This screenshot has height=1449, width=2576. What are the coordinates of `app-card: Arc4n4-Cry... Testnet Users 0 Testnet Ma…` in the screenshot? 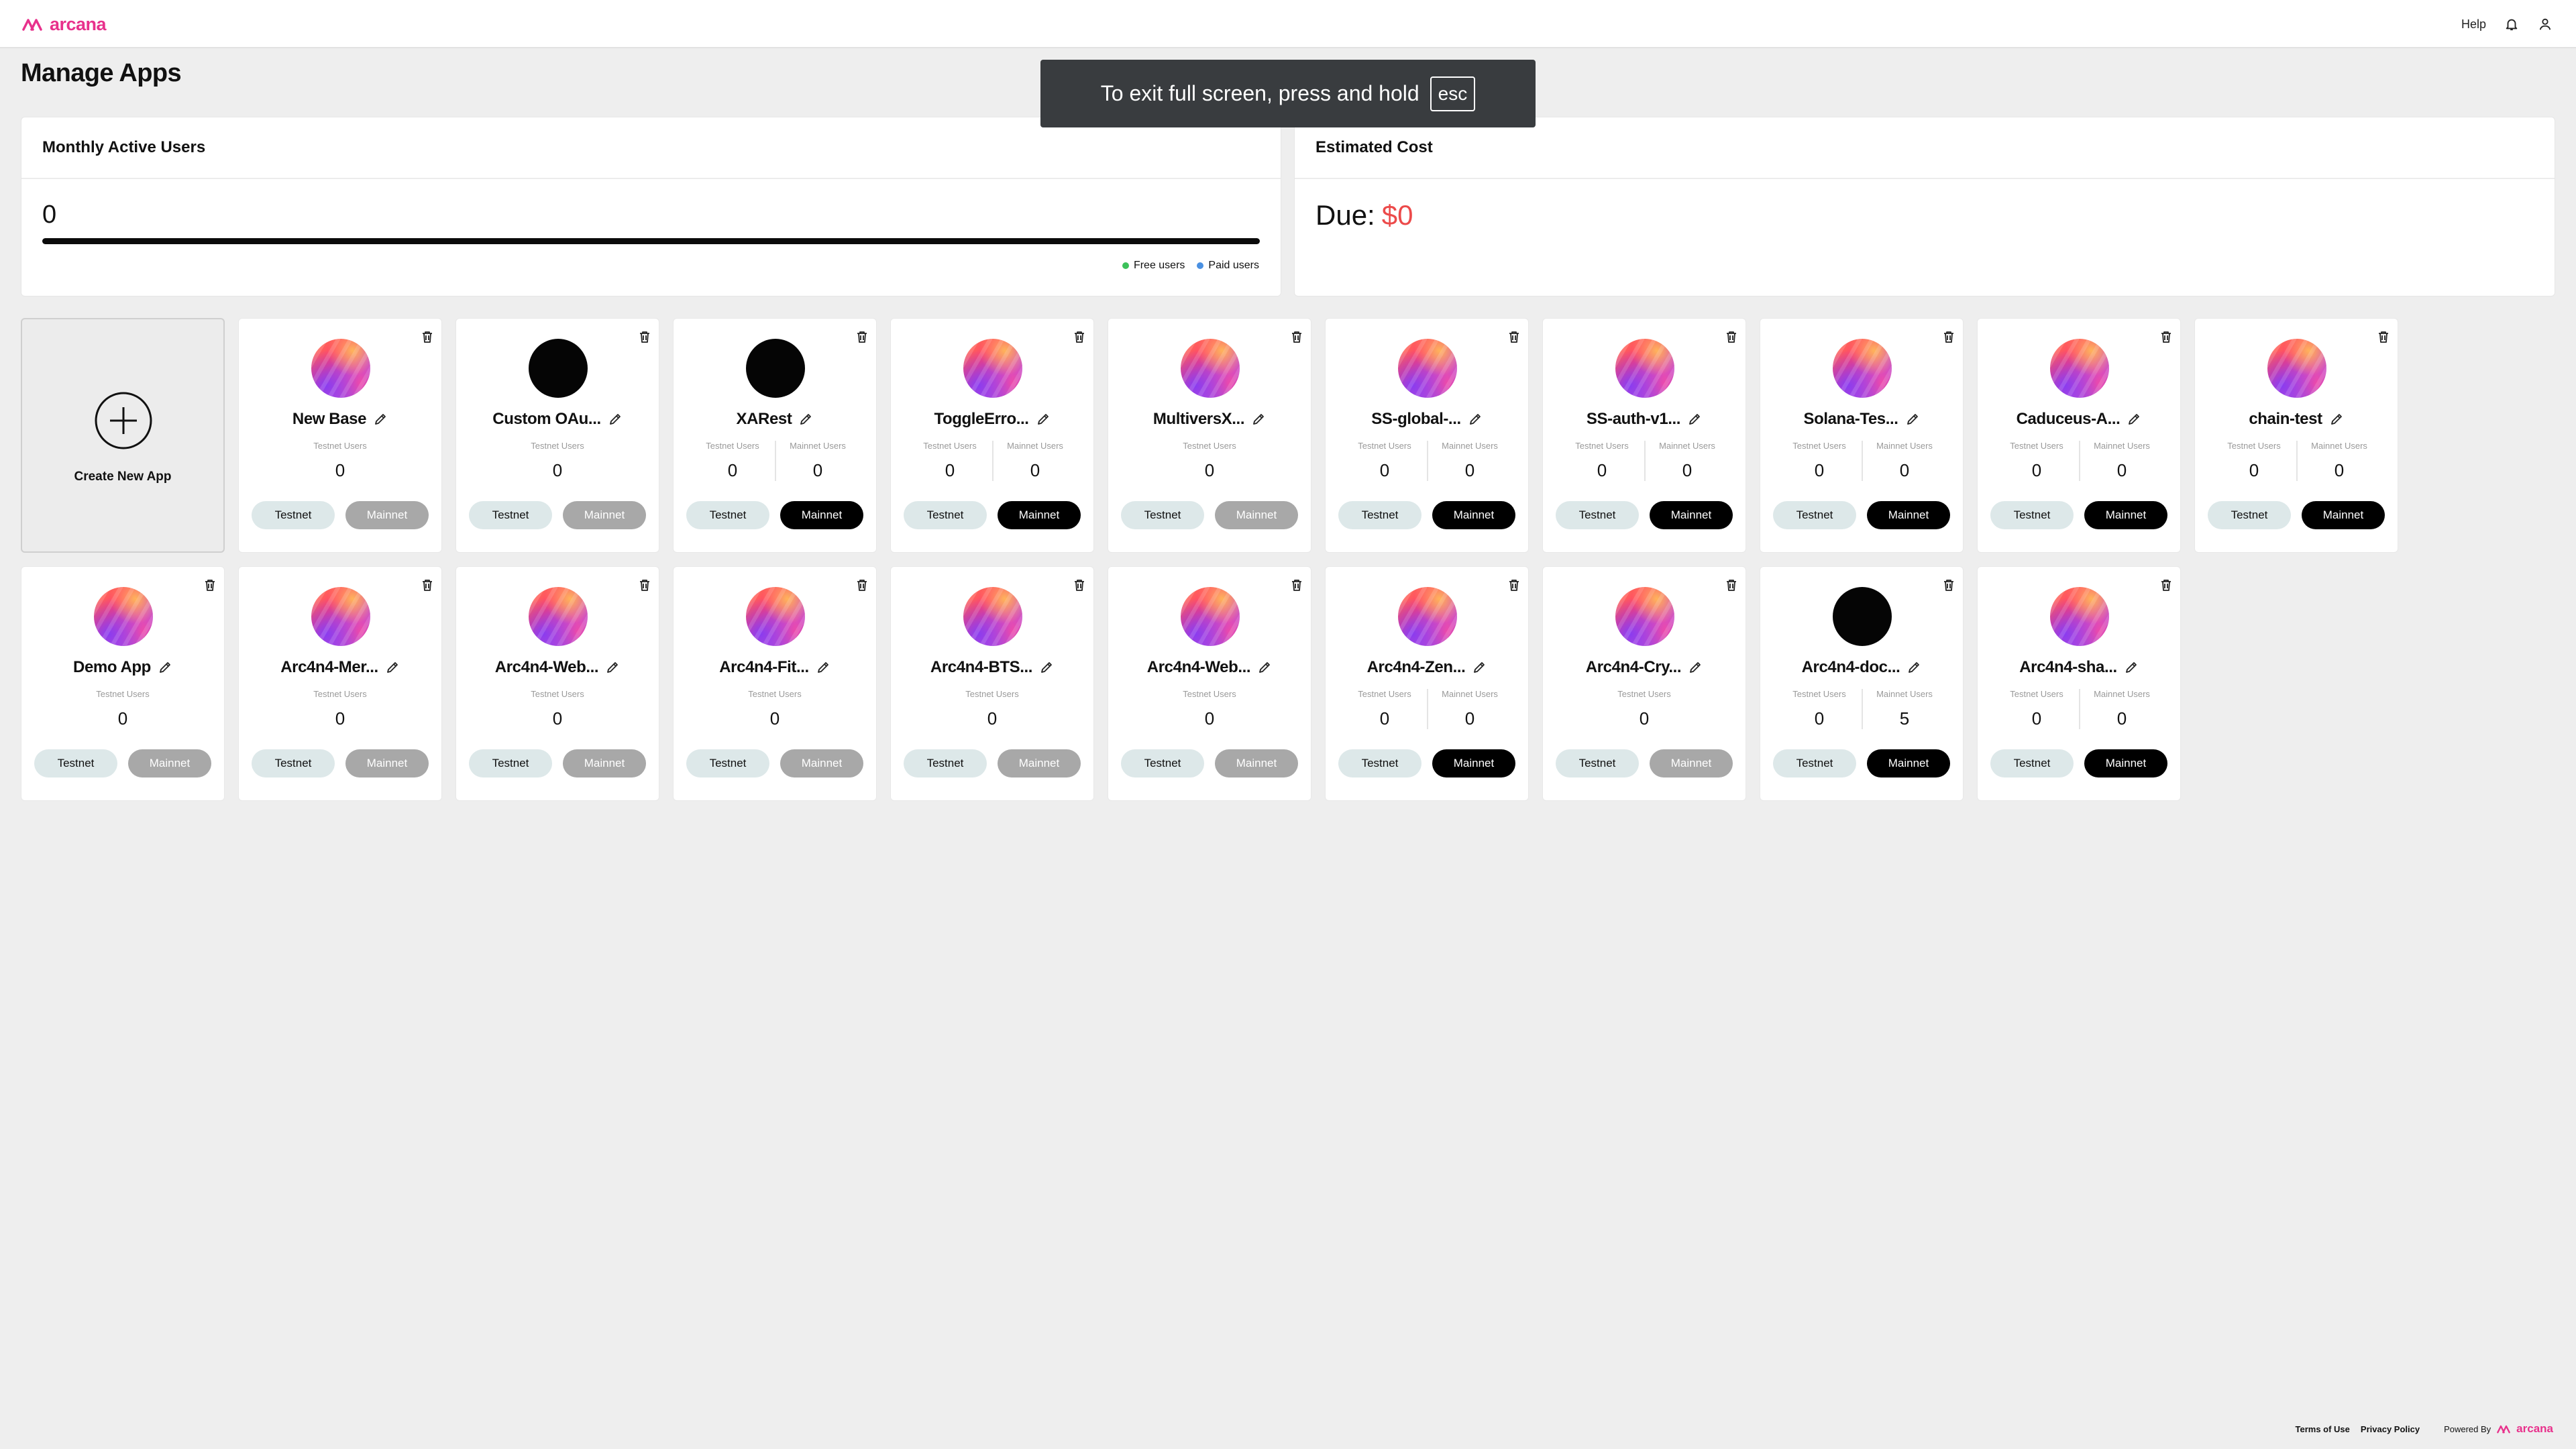 It's located at (1644, 683).